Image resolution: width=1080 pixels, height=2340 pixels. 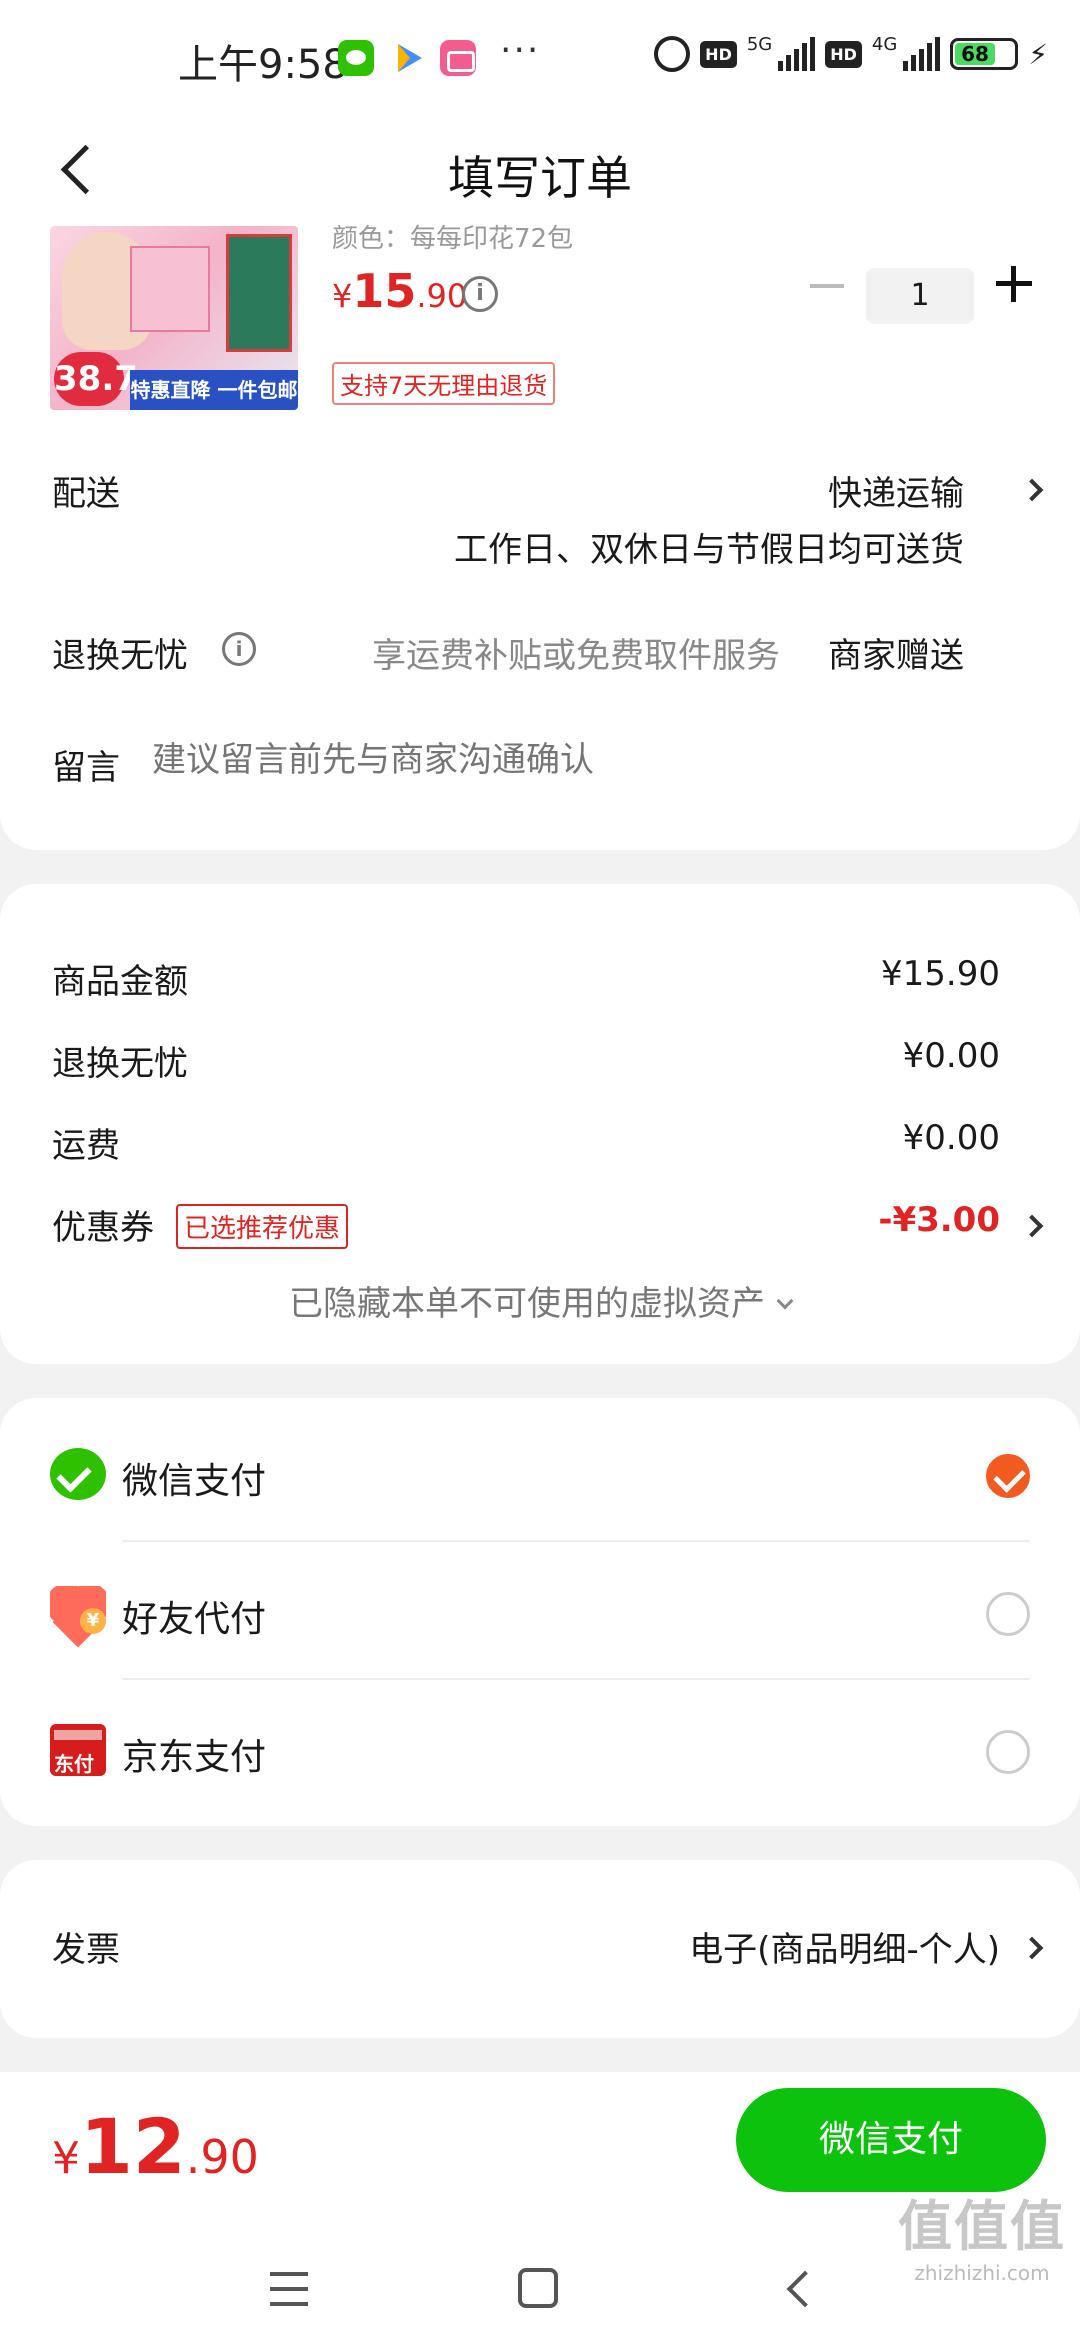 What do you see at coordinates (896, 656) in the screenshot?
I see `return-service-value: 商家赠送` at bounding box center [896, 656].